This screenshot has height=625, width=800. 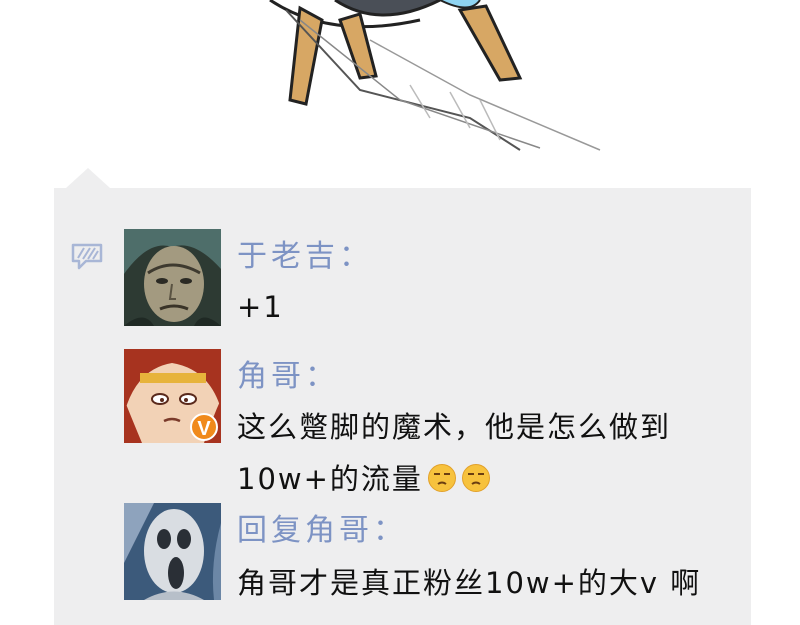 I want to click on comment-author: 于老吉：, so click(x=305, y=253).